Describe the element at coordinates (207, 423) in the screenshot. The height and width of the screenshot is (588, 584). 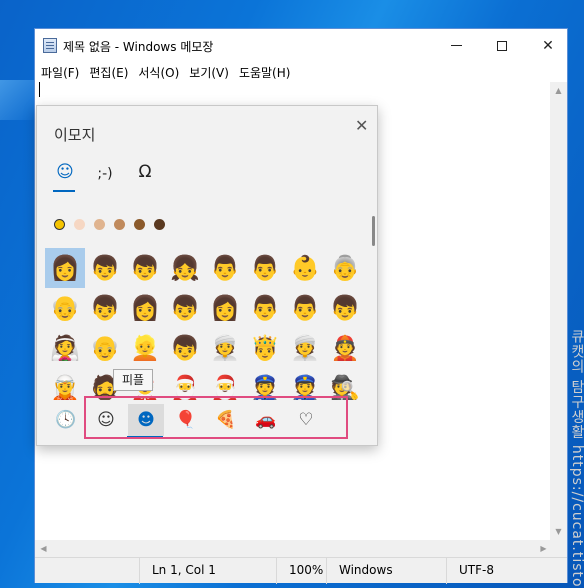
I see `emoji-category-bar: 🕓 ☺ ☻ 🎈 🍕 🚗 ♡` at that location.